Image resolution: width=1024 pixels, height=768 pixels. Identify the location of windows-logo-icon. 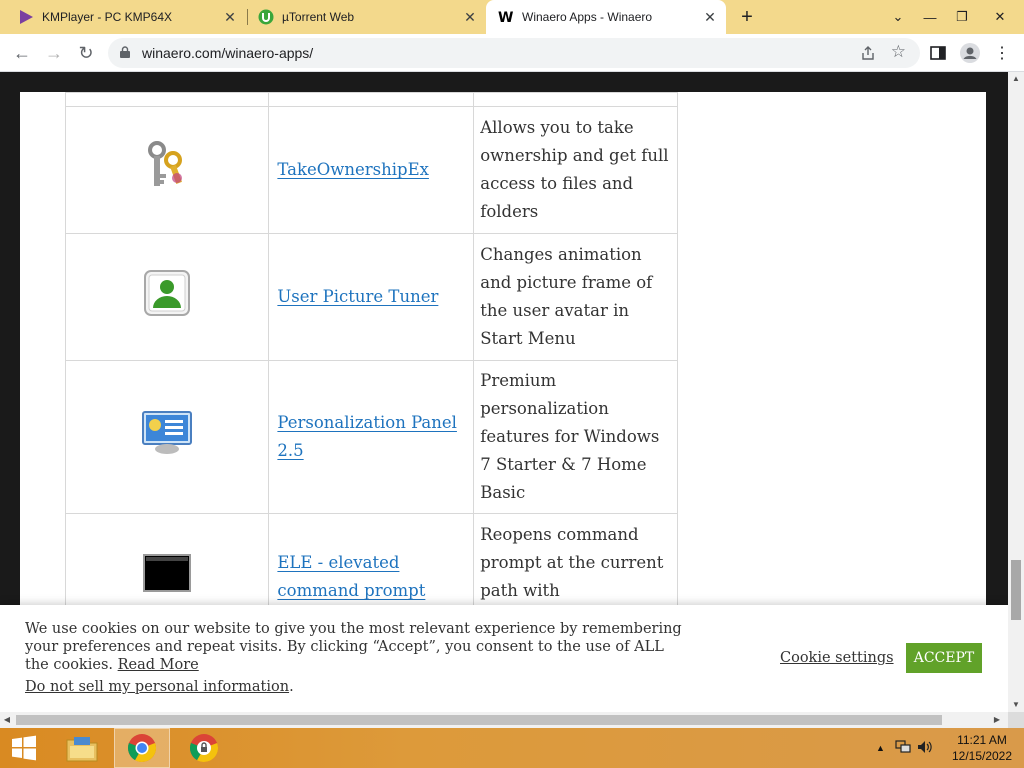
(24, 748).